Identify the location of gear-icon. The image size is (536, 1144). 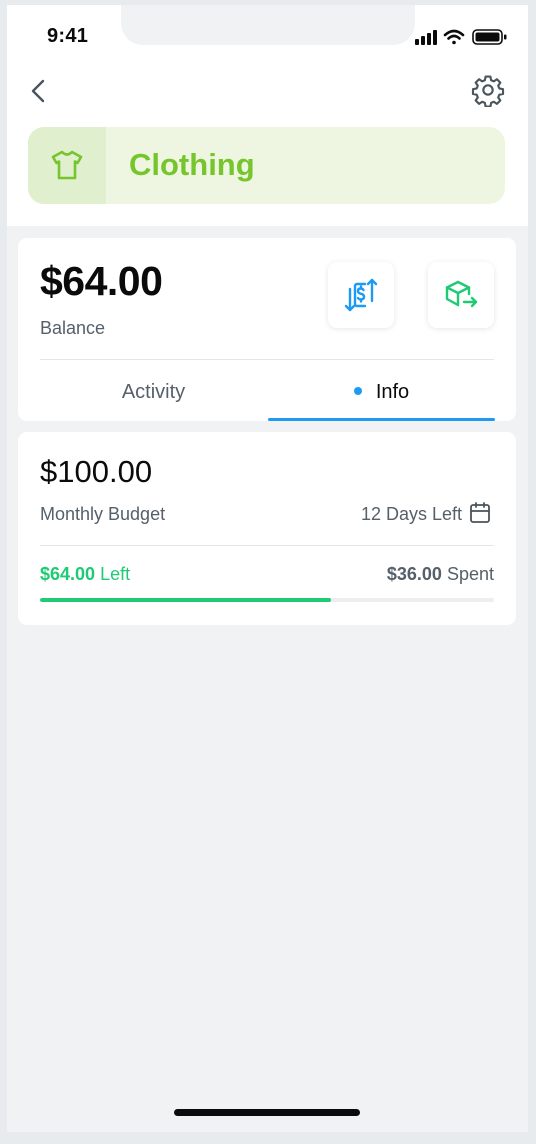
(488, 91).